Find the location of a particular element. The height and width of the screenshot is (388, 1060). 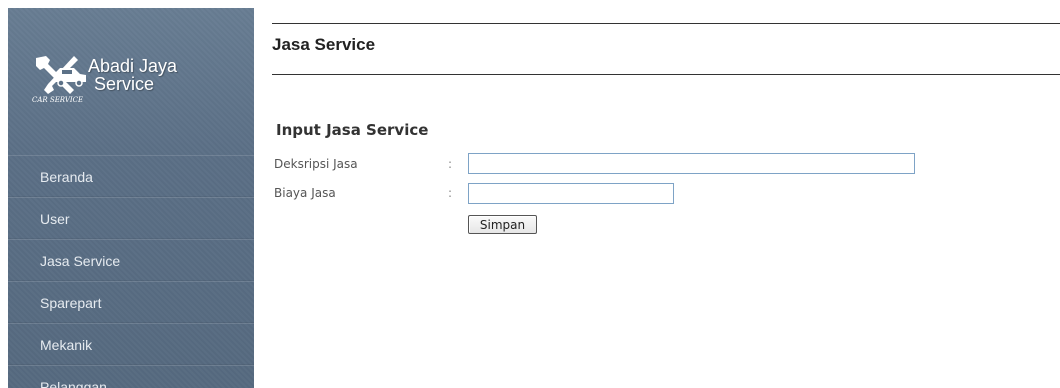

brand-name-line2: Service is located at coordinates (124, 84).